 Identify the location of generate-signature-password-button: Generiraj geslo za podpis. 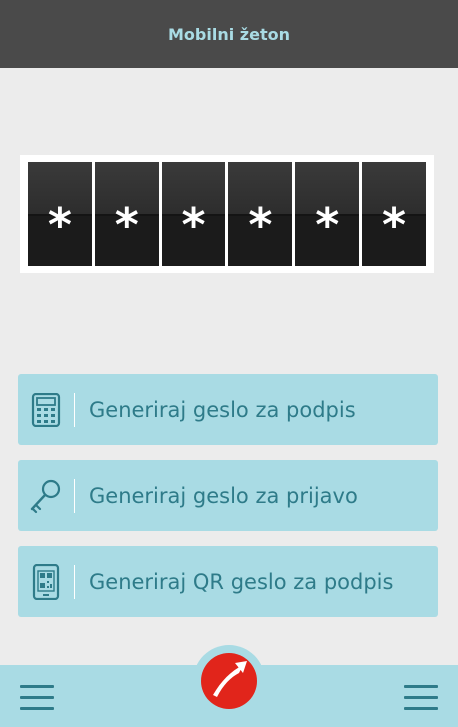
(228, 409).